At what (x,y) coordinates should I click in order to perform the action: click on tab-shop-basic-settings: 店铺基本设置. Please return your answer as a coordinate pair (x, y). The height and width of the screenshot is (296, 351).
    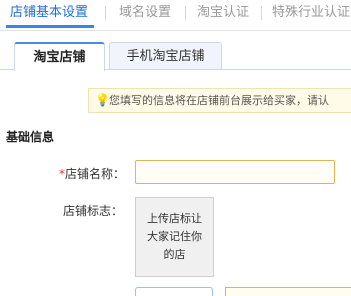
    Looking at the image, I should click on (49, 13).